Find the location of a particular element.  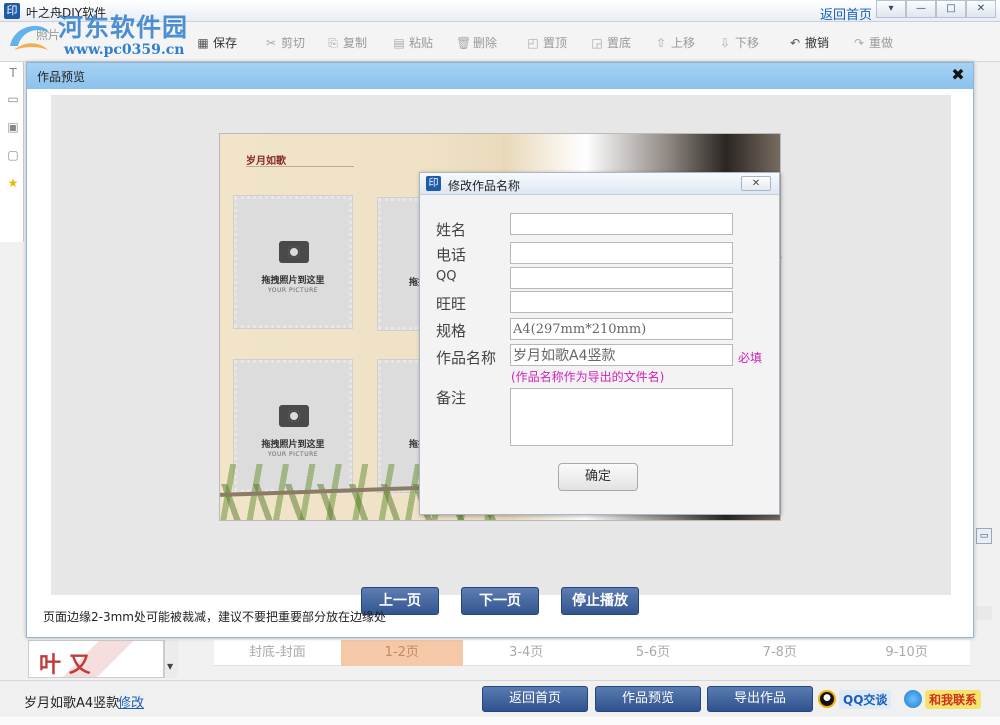

phone-label: 电话 is located at coordinates (451, 255).